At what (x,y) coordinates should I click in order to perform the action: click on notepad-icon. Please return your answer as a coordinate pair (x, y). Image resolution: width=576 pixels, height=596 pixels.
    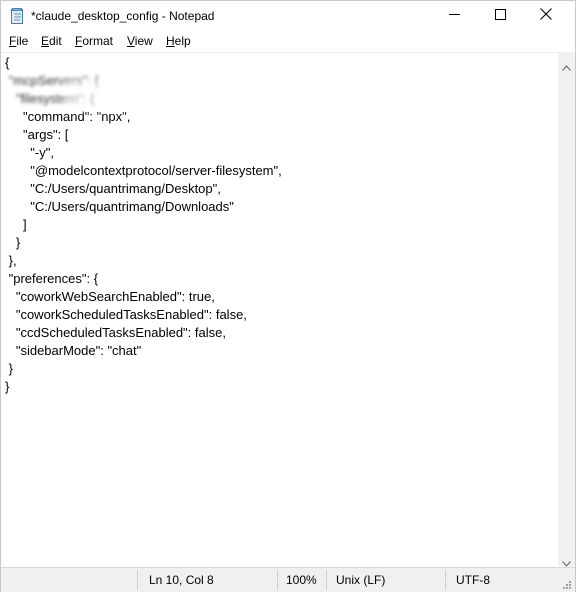
    Looking at the image, I should click on (17, 16).